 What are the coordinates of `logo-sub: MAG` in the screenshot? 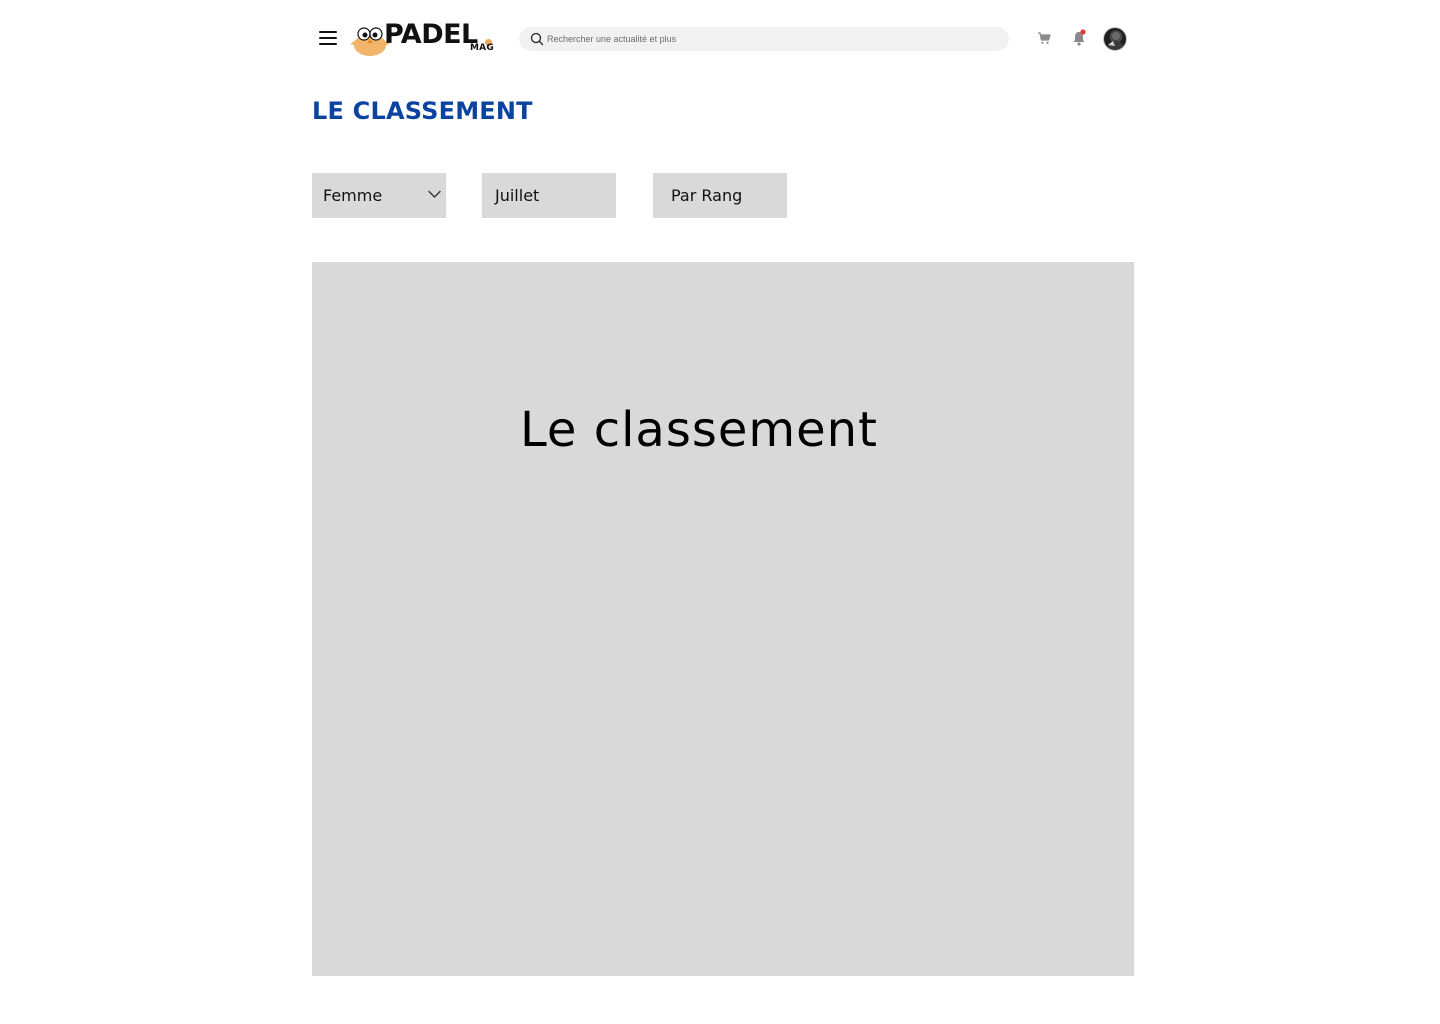 It's located at (482, 48).